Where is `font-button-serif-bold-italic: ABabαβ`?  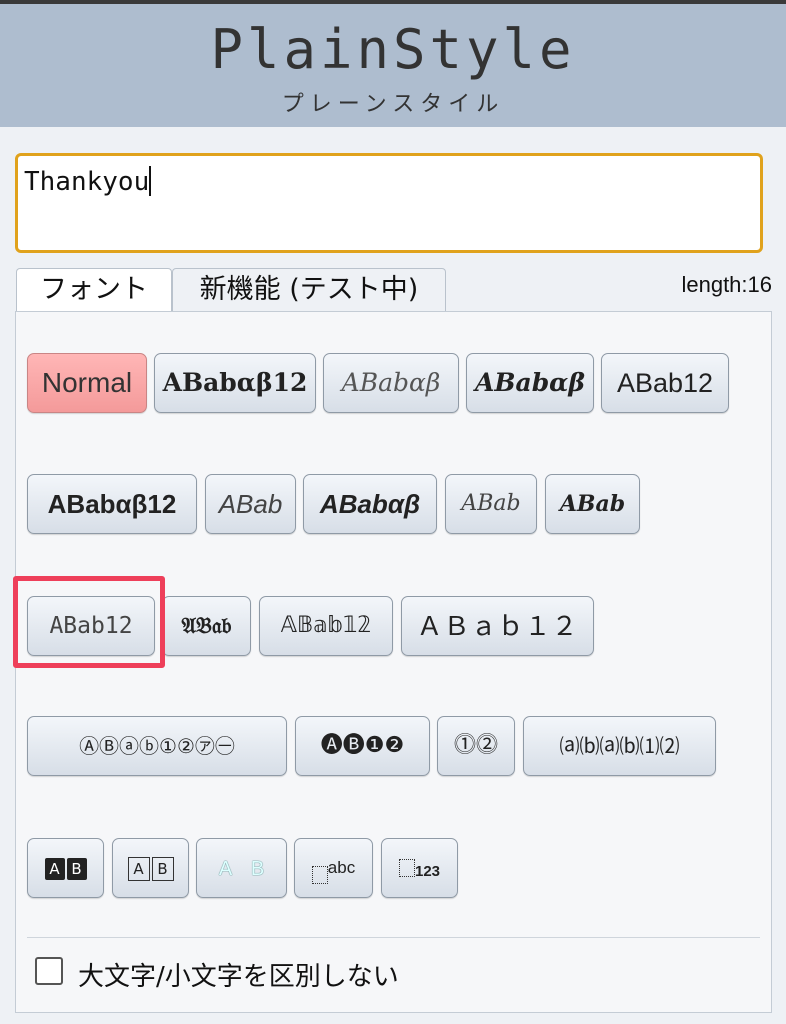
font-button-serif-bold-italic: ABabαβ is located at coordinates (530, 383).